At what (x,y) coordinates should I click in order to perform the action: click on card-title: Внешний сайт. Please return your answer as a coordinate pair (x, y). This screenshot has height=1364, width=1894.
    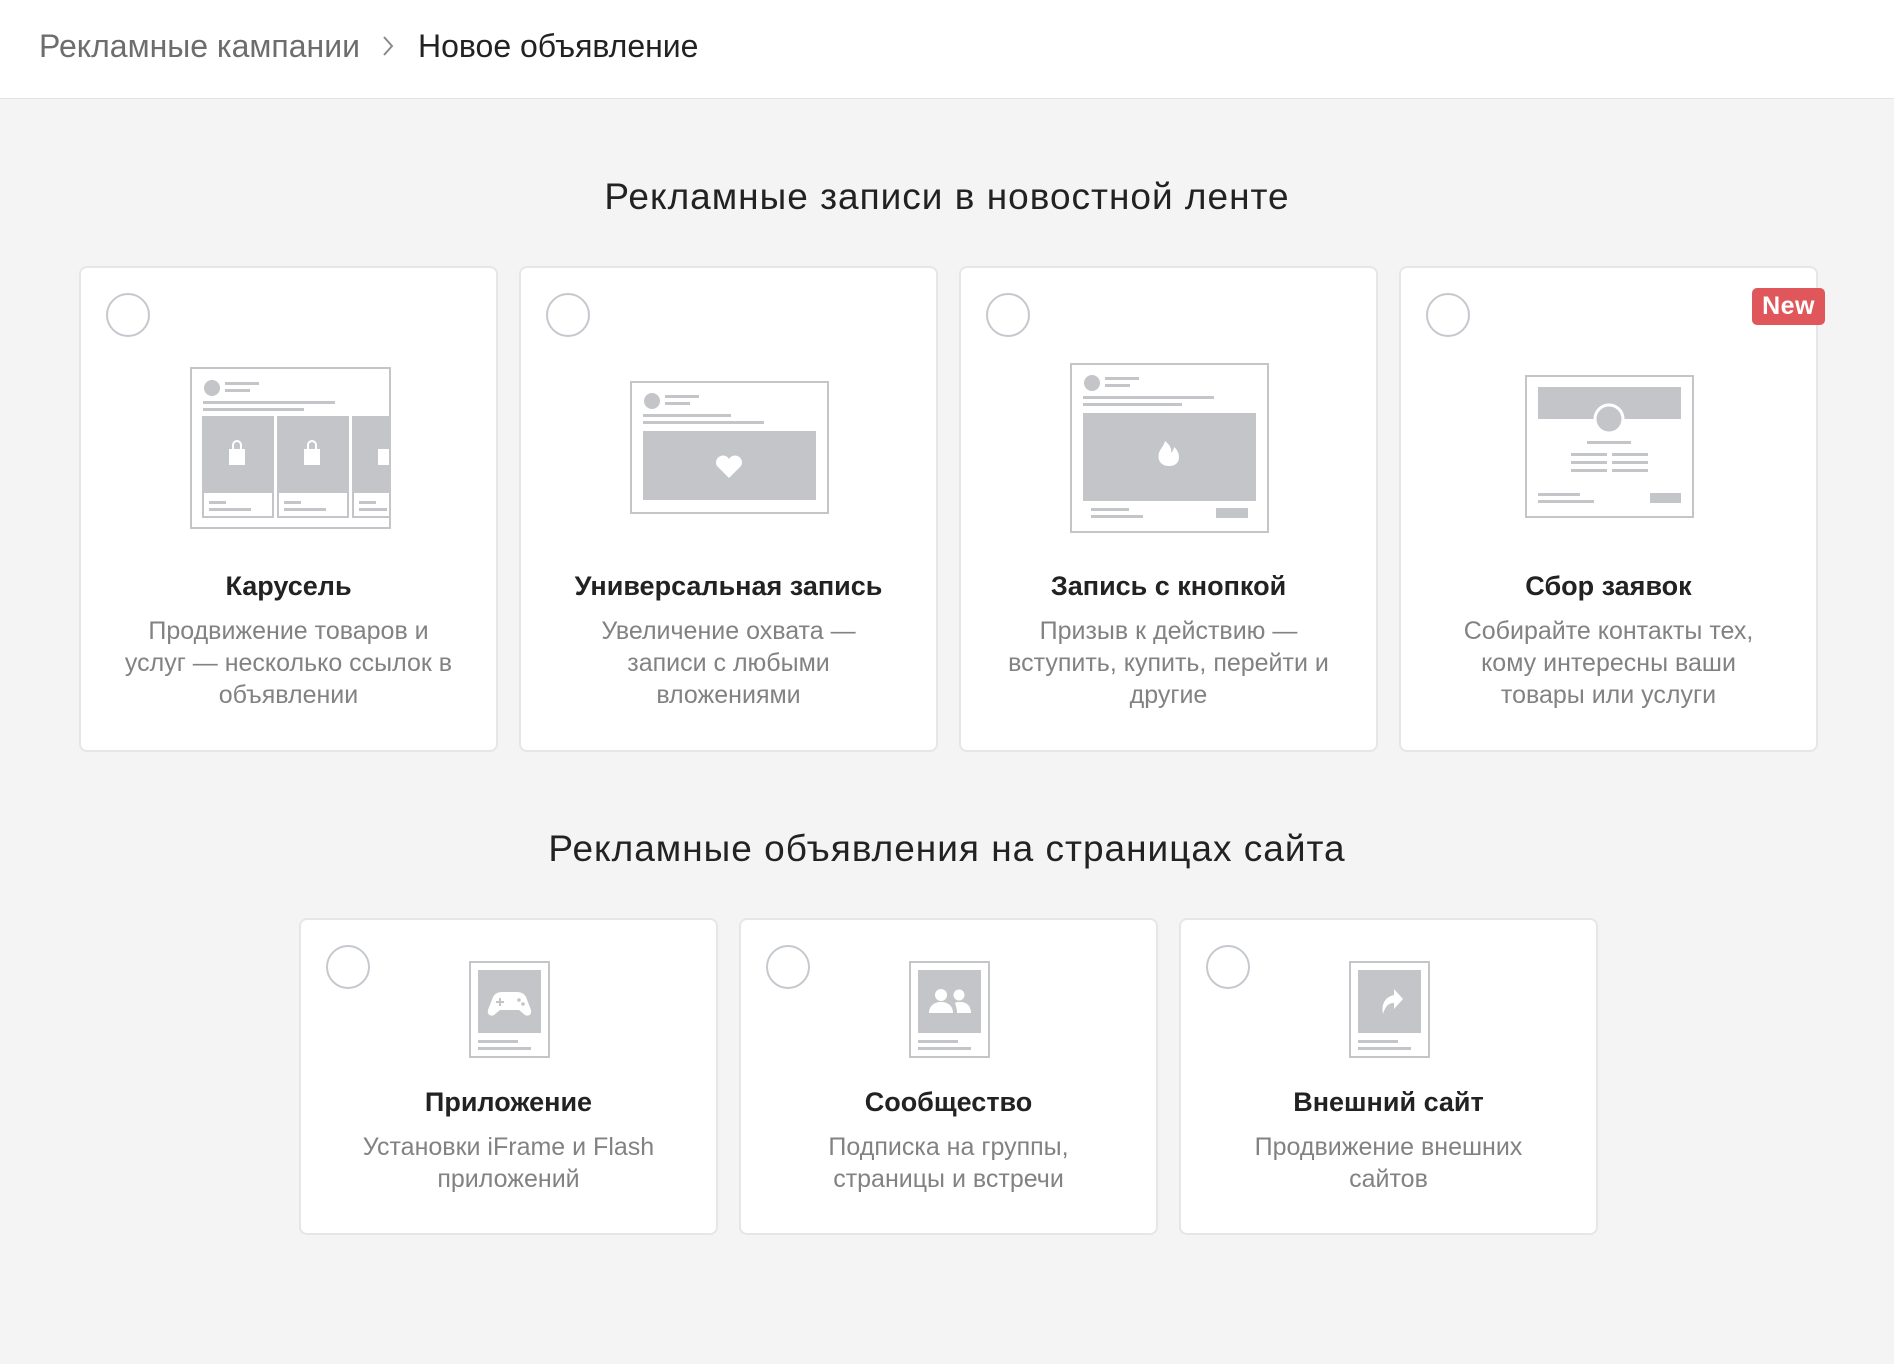
    Looking at the image, I should click on (1388, 1102).